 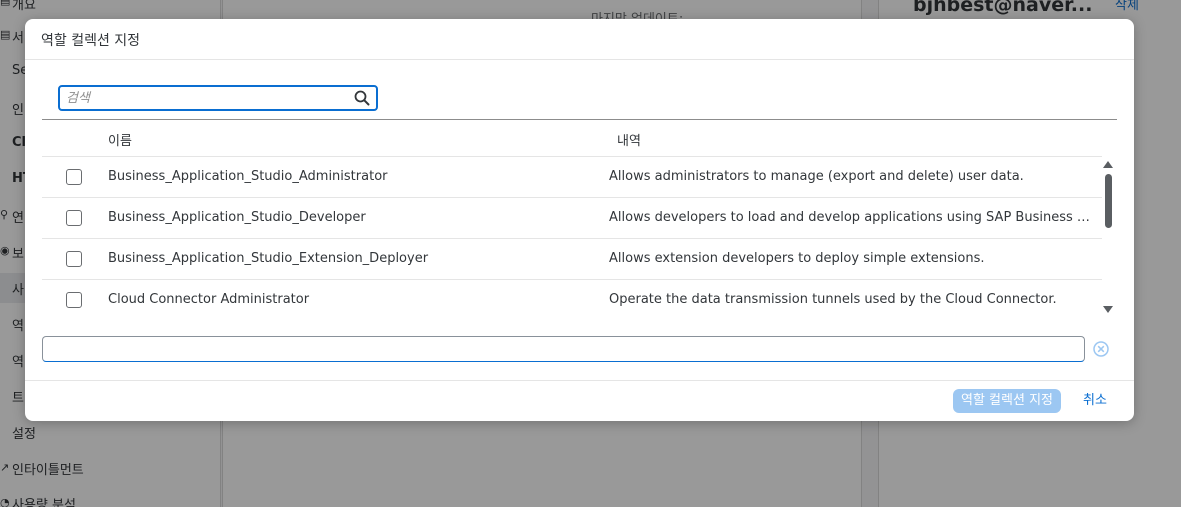 I want to click on dialog-header: 역할 컬렉션 지정, so click(x=579, y=39).